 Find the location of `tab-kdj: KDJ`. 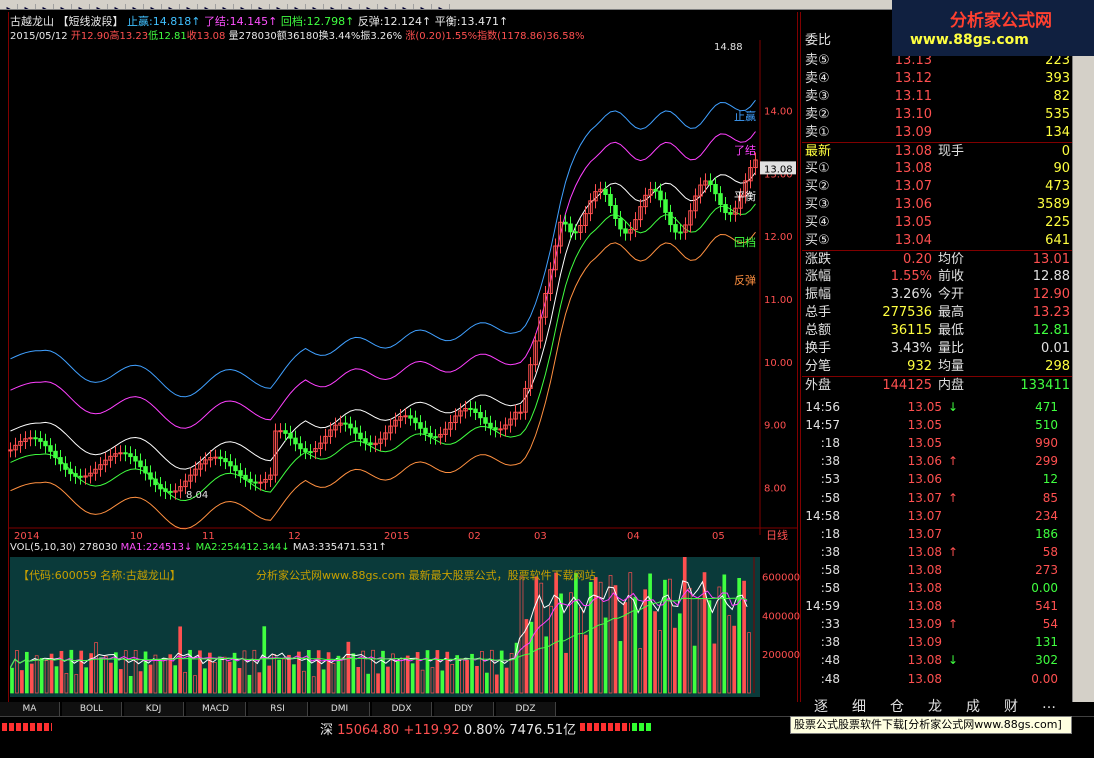

tab-kdj: KDJ is located at coordinates (154, 709).